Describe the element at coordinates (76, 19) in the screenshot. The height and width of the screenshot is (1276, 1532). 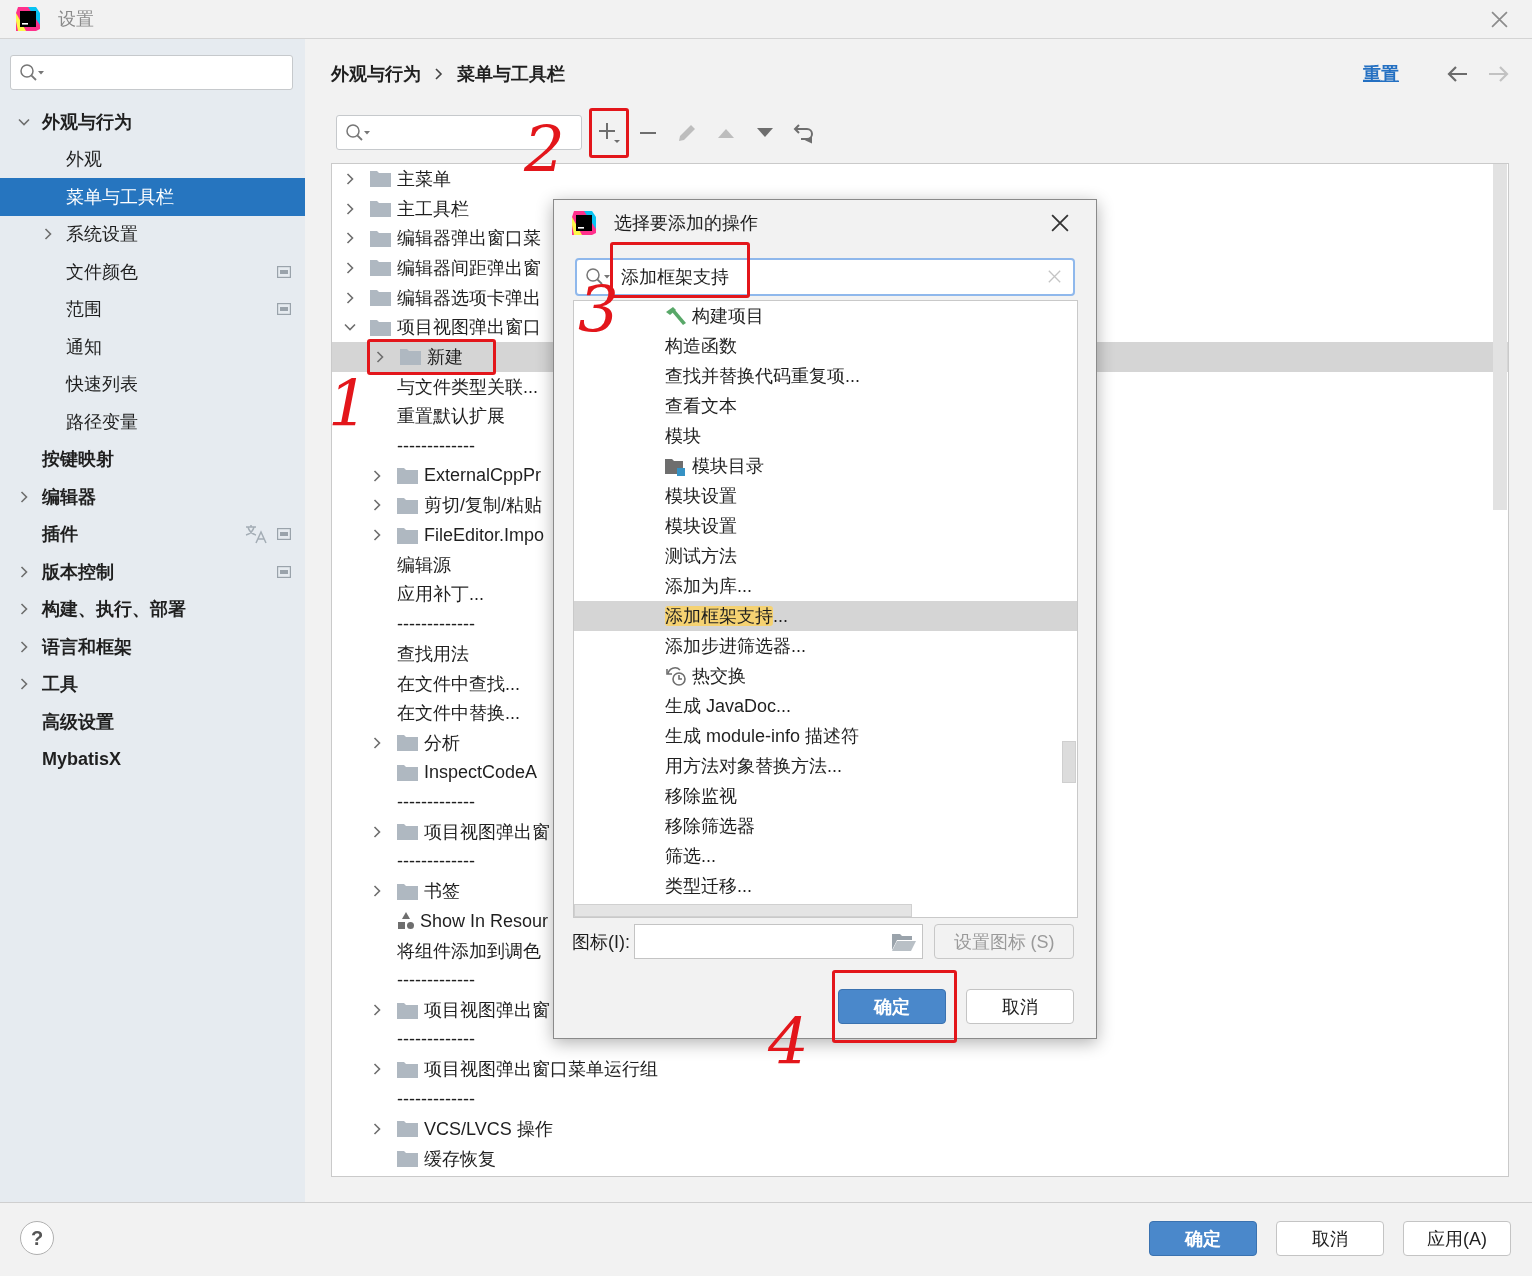
I see `window-title: 设置` at that location.